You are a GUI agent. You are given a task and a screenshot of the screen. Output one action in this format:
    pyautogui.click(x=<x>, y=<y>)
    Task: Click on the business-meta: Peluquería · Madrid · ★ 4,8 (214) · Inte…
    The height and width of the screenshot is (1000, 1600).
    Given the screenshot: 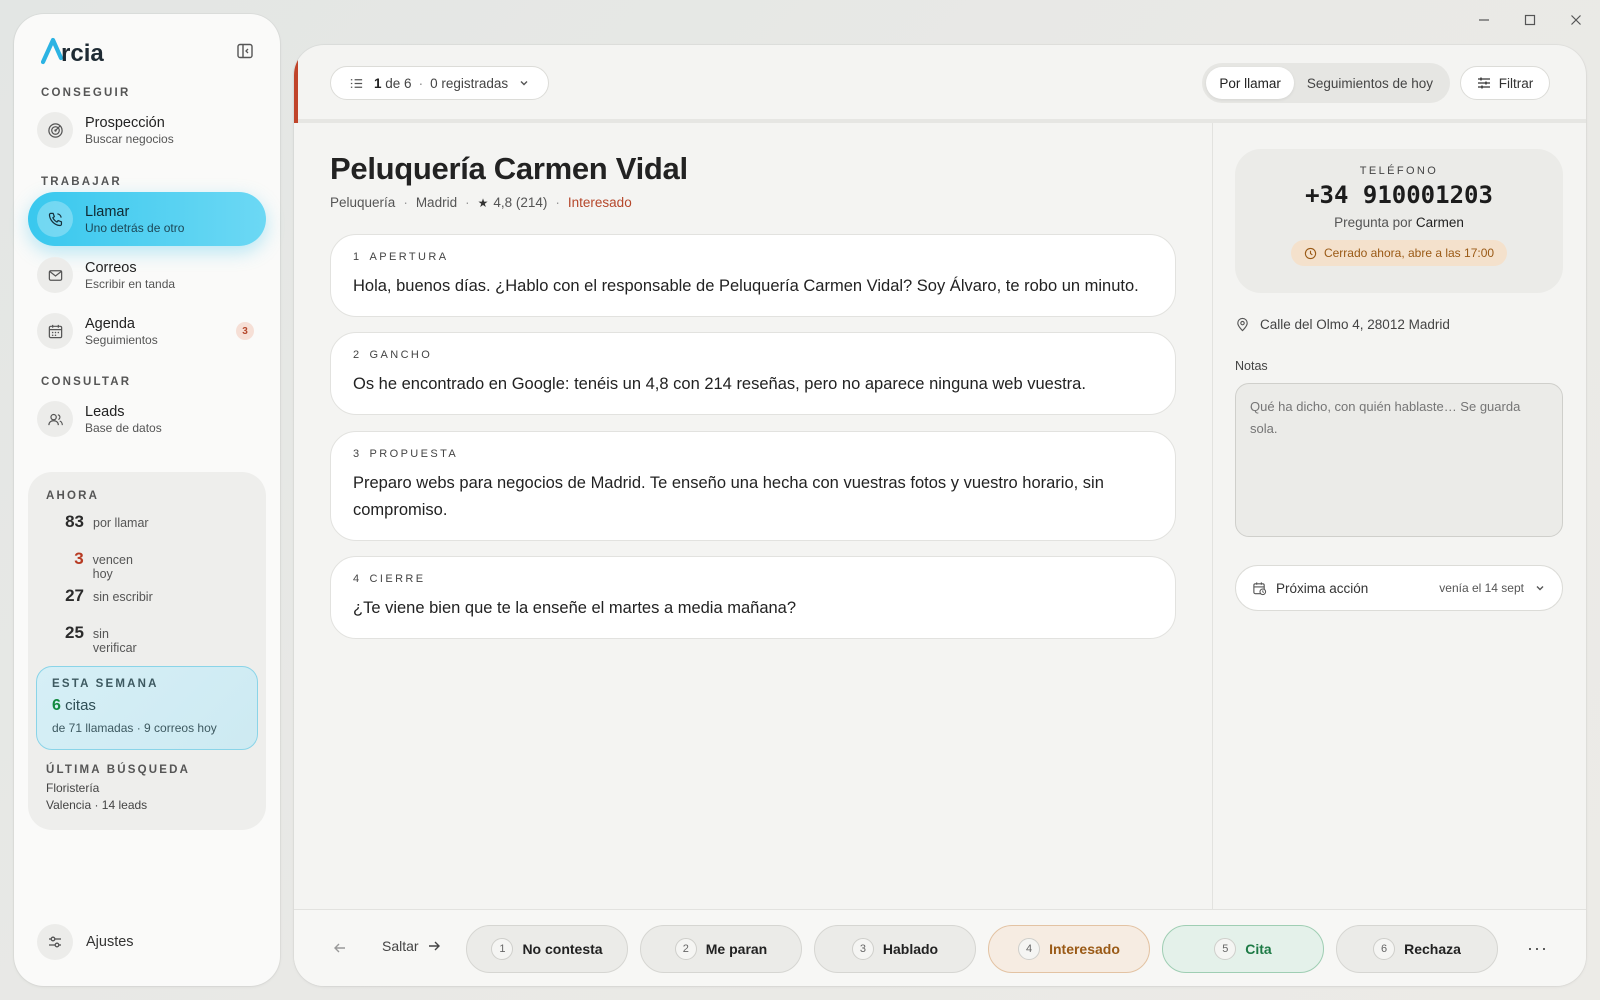 What is the action you would take?
    pyautogui.click(x=481, y=202)
    